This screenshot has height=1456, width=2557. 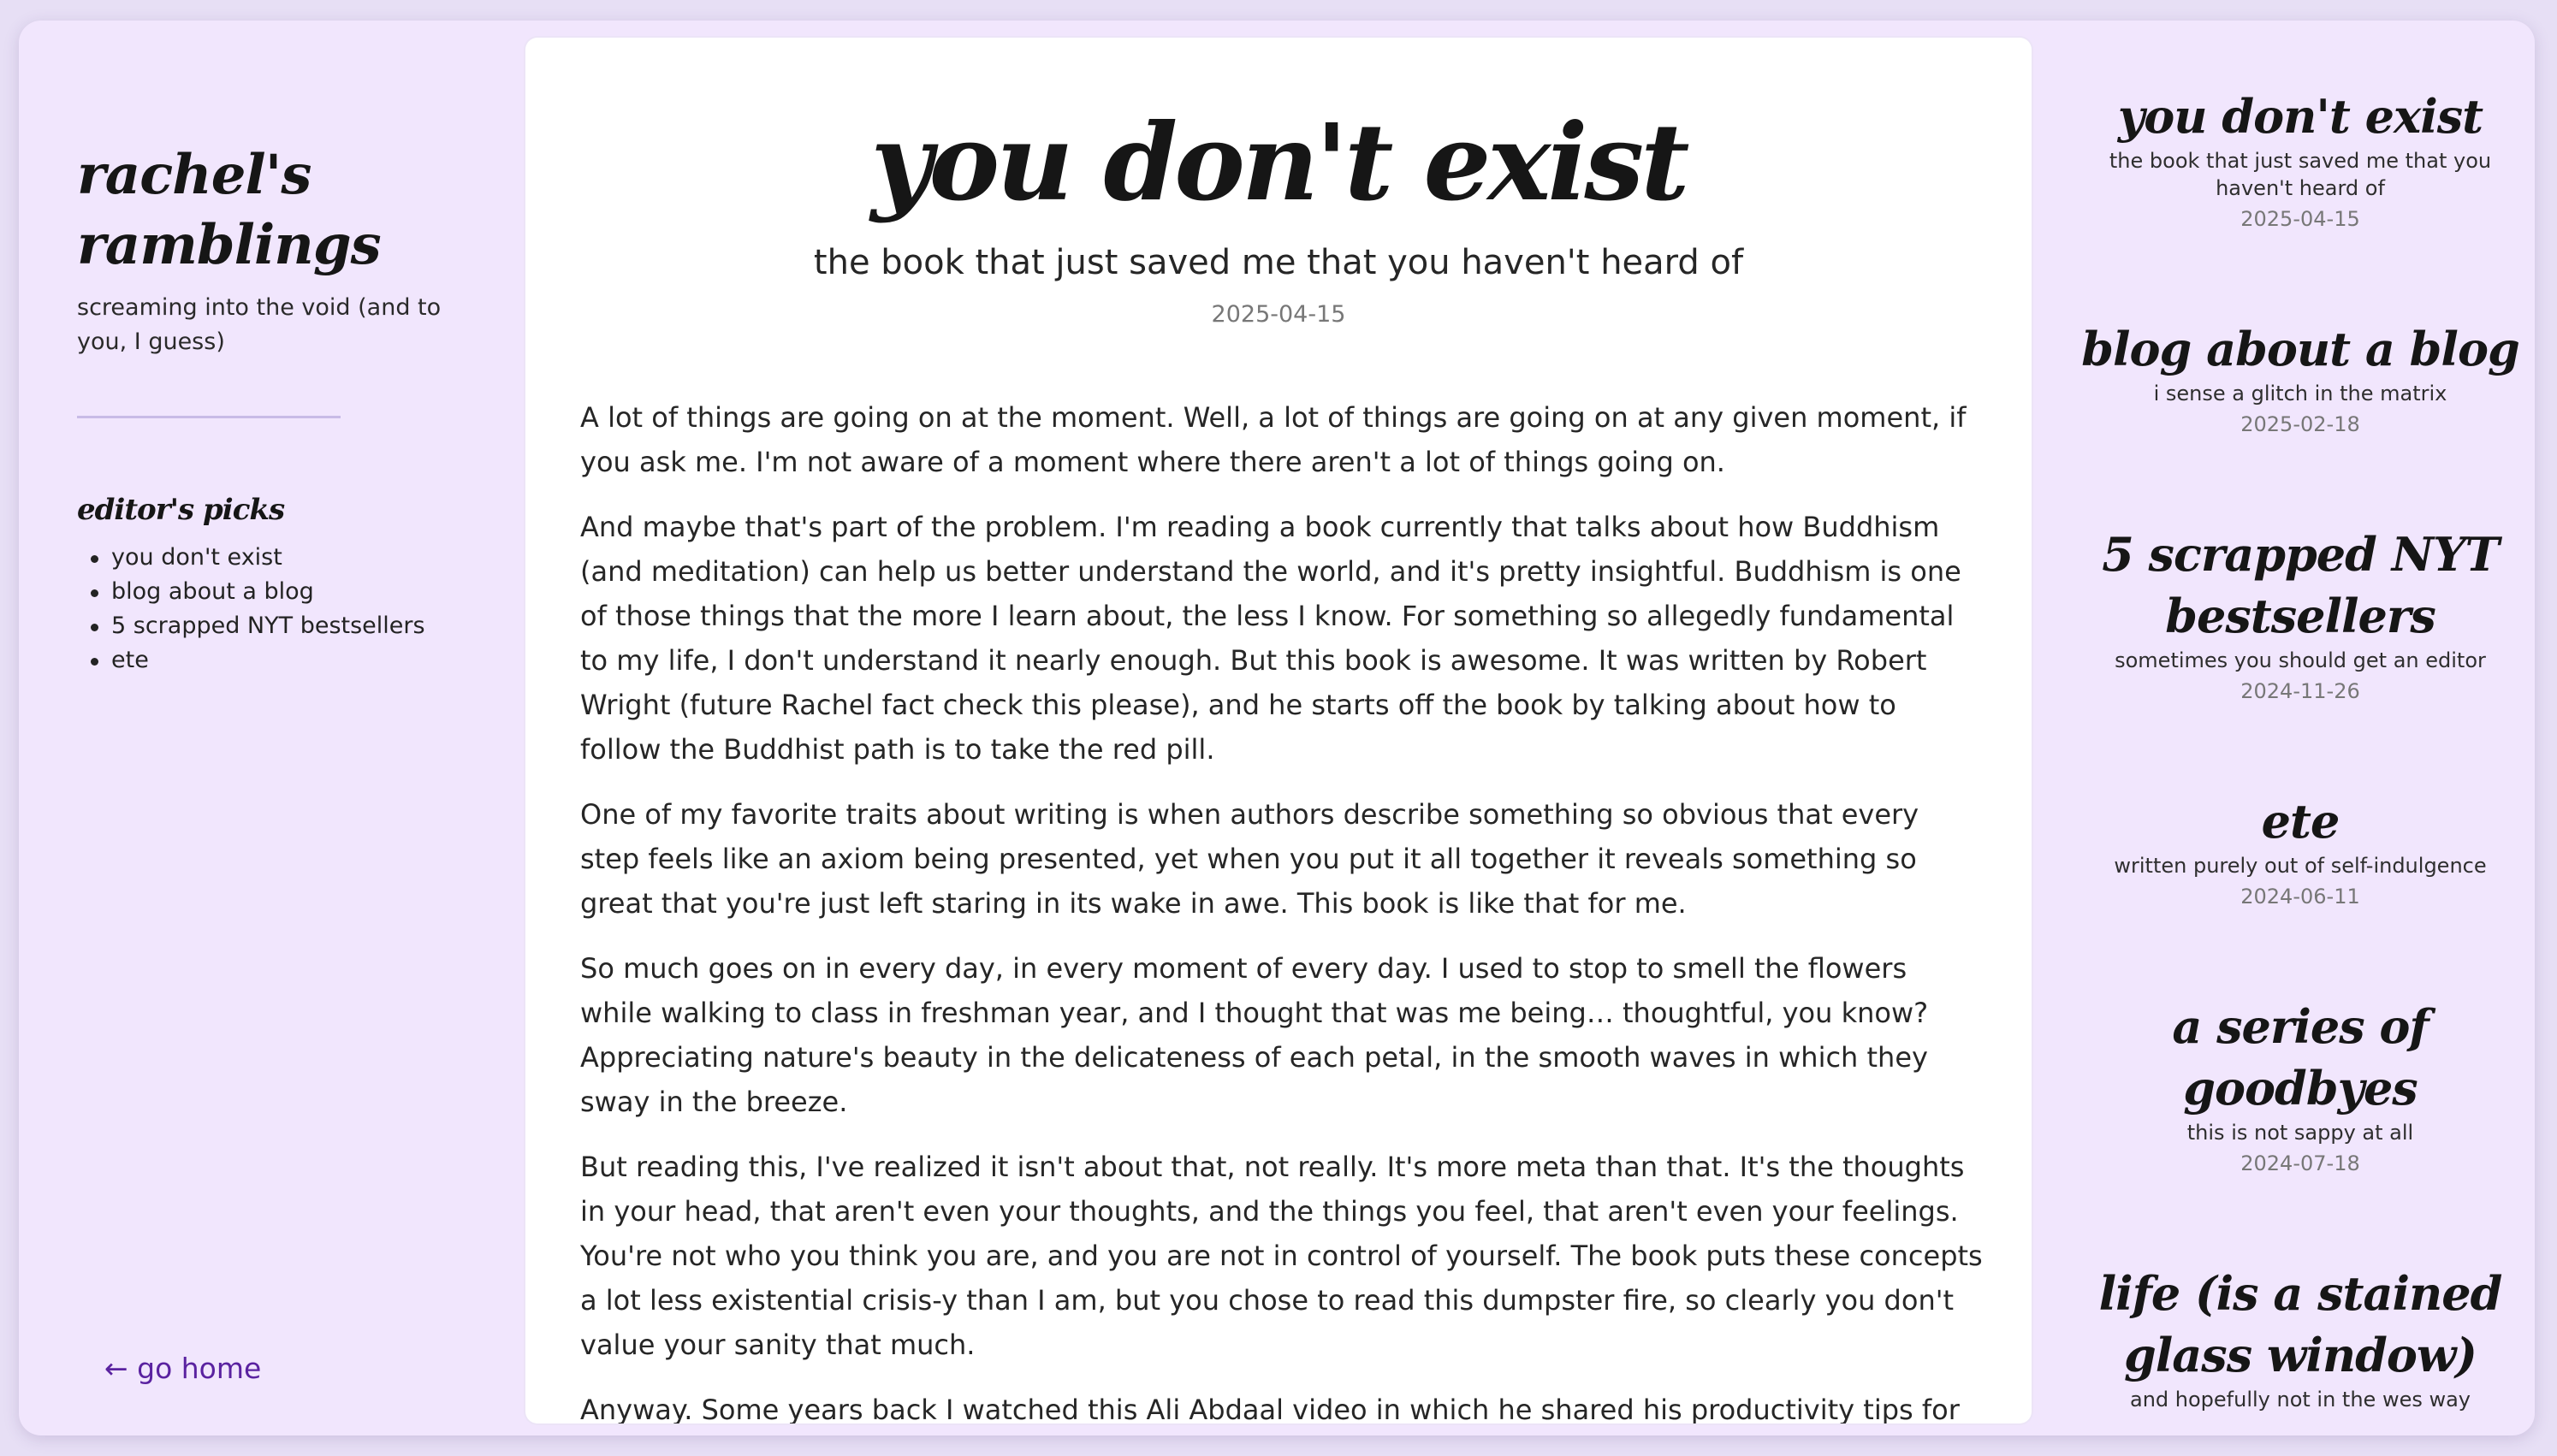 What do you see at coordinates (2300, 219) in the screenshot?
I see `sidebar-post-date: 2025-04-15` at bounding box center [2300, 219].